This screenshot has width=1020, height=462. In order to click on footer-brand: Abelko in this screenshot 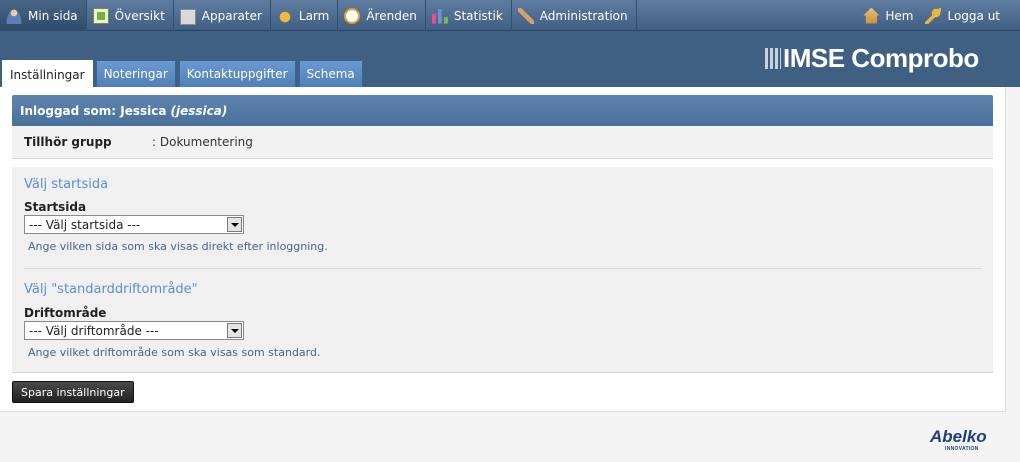, I will do `click(958, 436)`.